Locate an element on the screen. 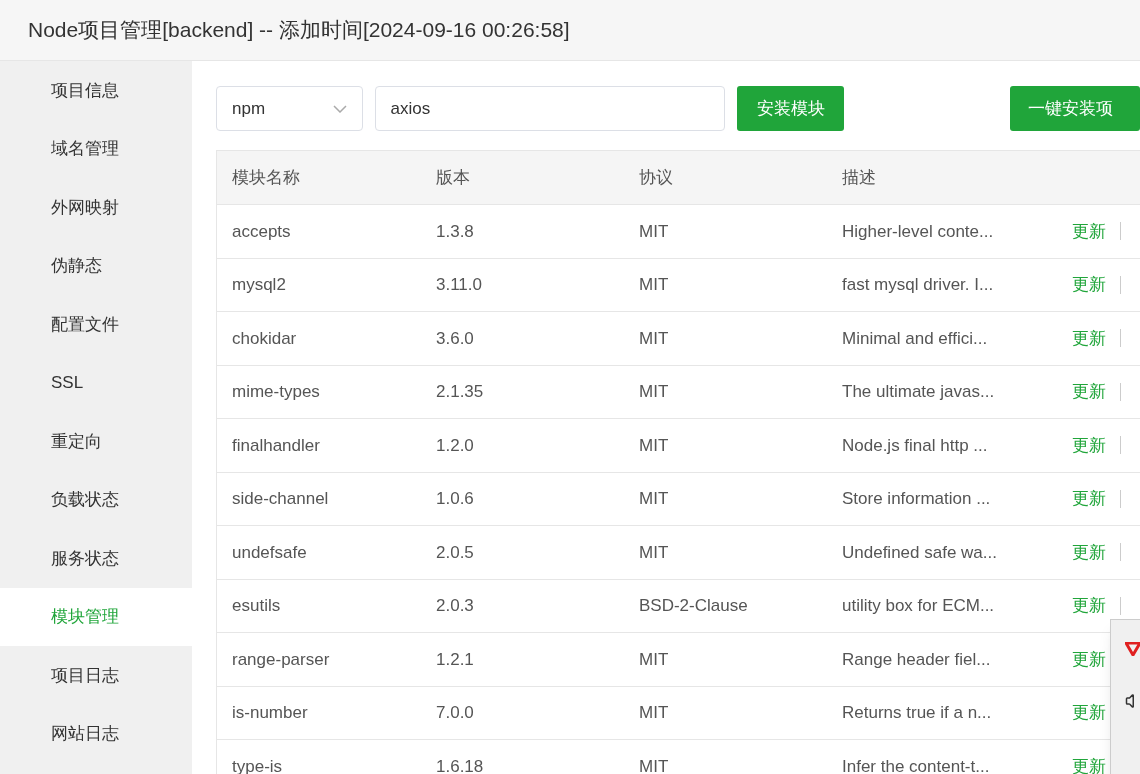 Image resolution: width=1140 pixels, height=774 pixels. table-cell-text: 3.6.0 is located at coordinates (455, 338).